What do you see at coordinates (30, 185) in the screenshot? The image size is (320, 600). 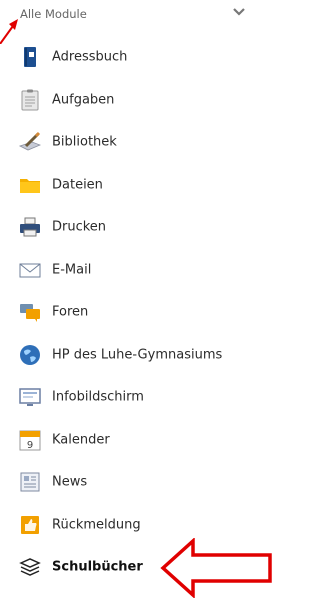 I see `folder-icon` at bounding box center [30, 185].